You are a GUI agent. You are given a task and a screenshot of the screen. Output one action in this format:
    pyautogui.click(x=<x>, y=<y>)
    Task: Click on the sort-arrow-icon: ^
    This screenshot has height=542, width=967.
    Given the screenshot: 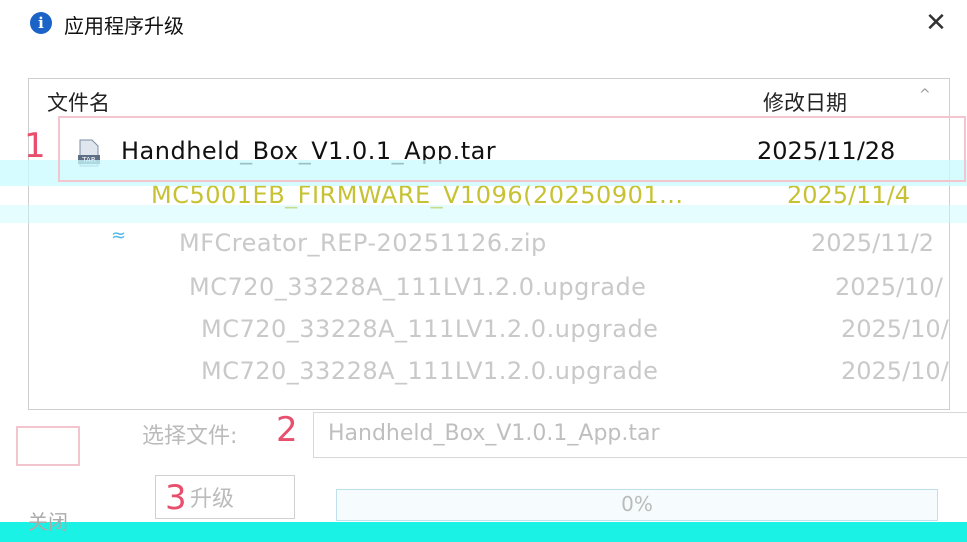 What is the action you would take?
    pyautogui.click(x=925, y=95)
    